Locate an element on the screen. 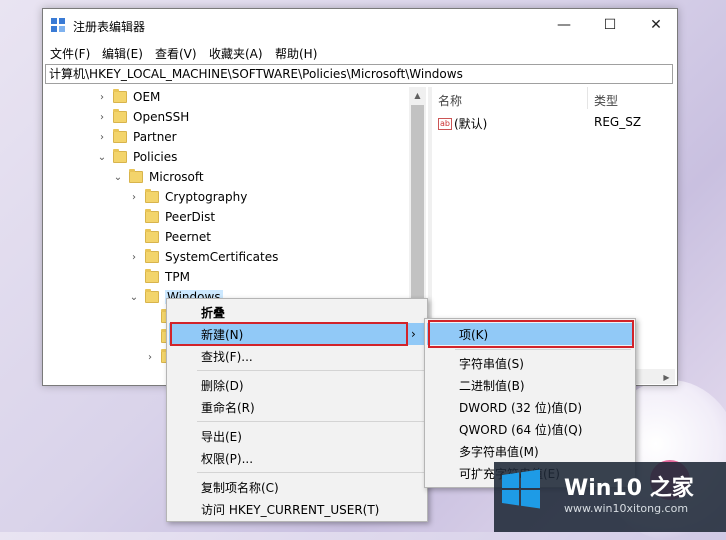 The image size is (726, 540). callout-highlight-new is located at coordinates (289, 334).